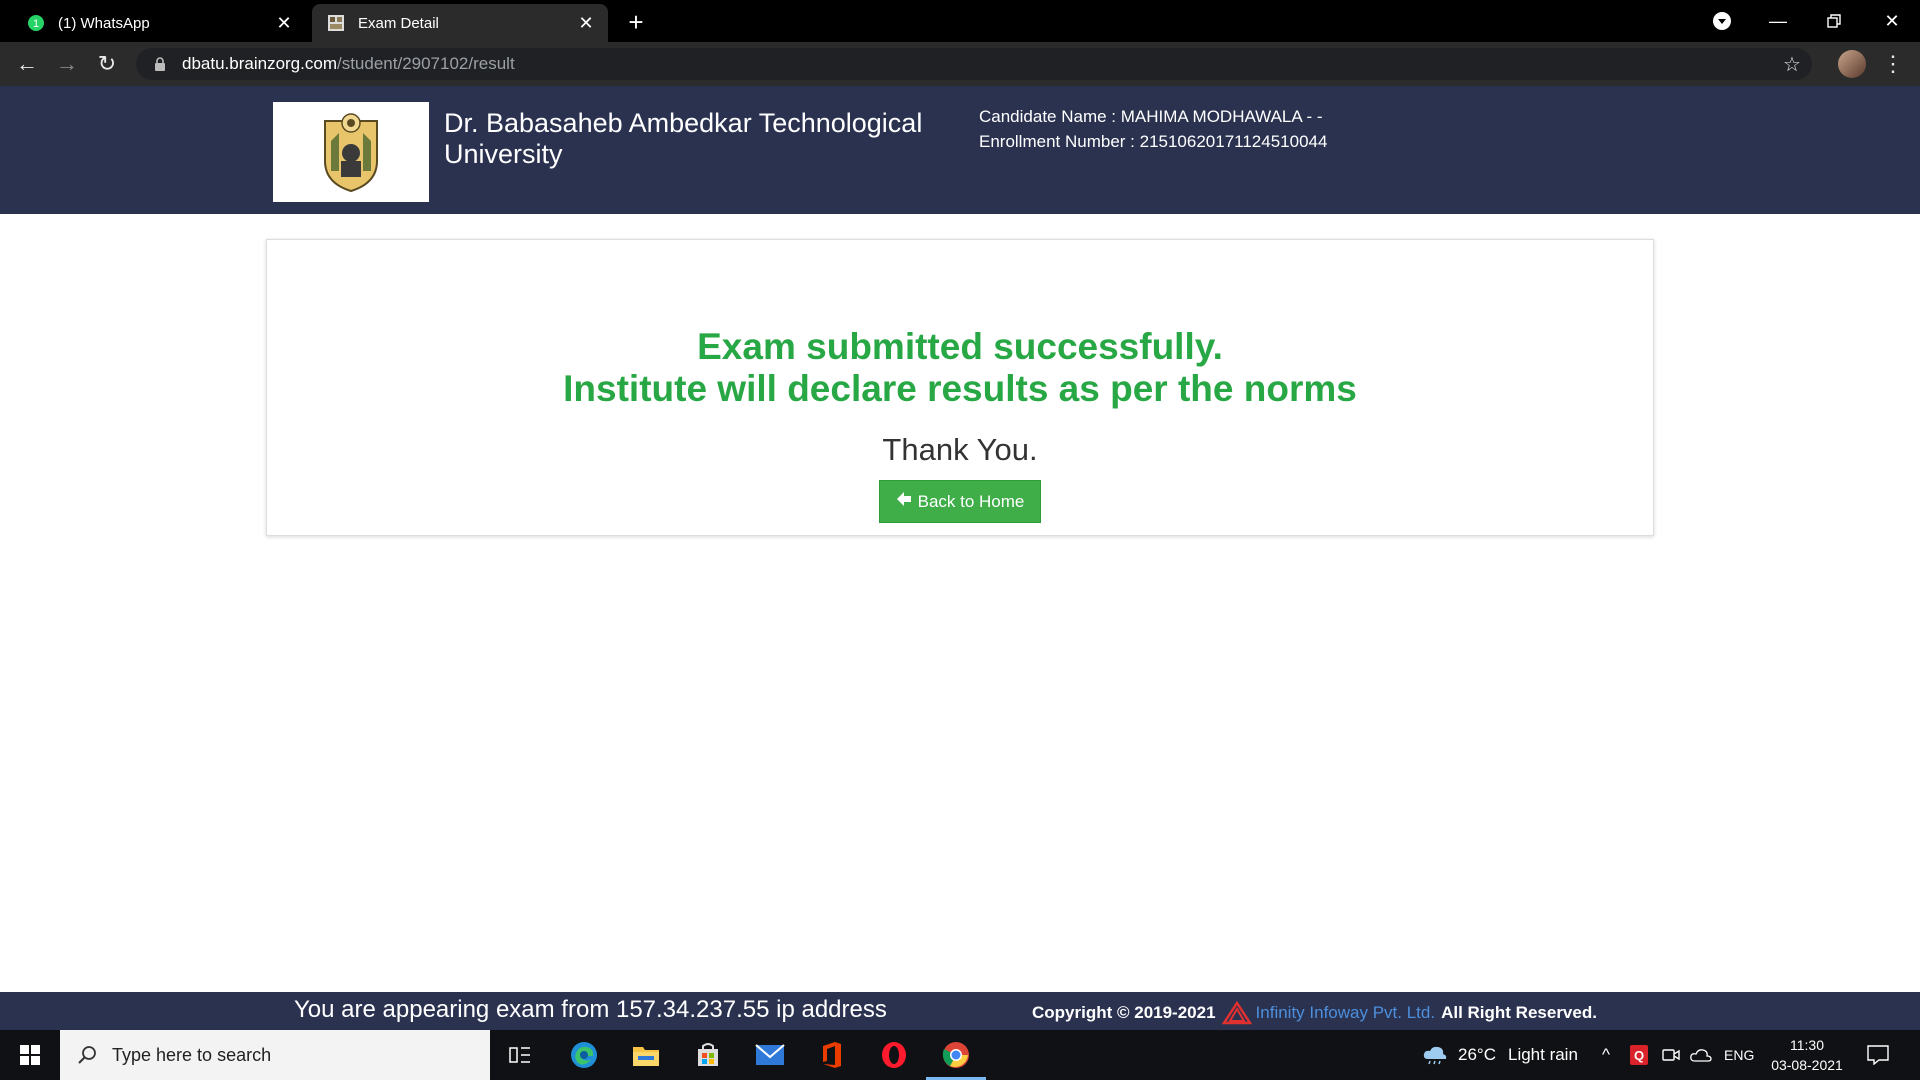 This screenshot has width=1920, height=1080. What do you see at coordinates (1236, 1013) in the screenshot?
I see `company-logo-icon` at bounding box center [1236, 1013].